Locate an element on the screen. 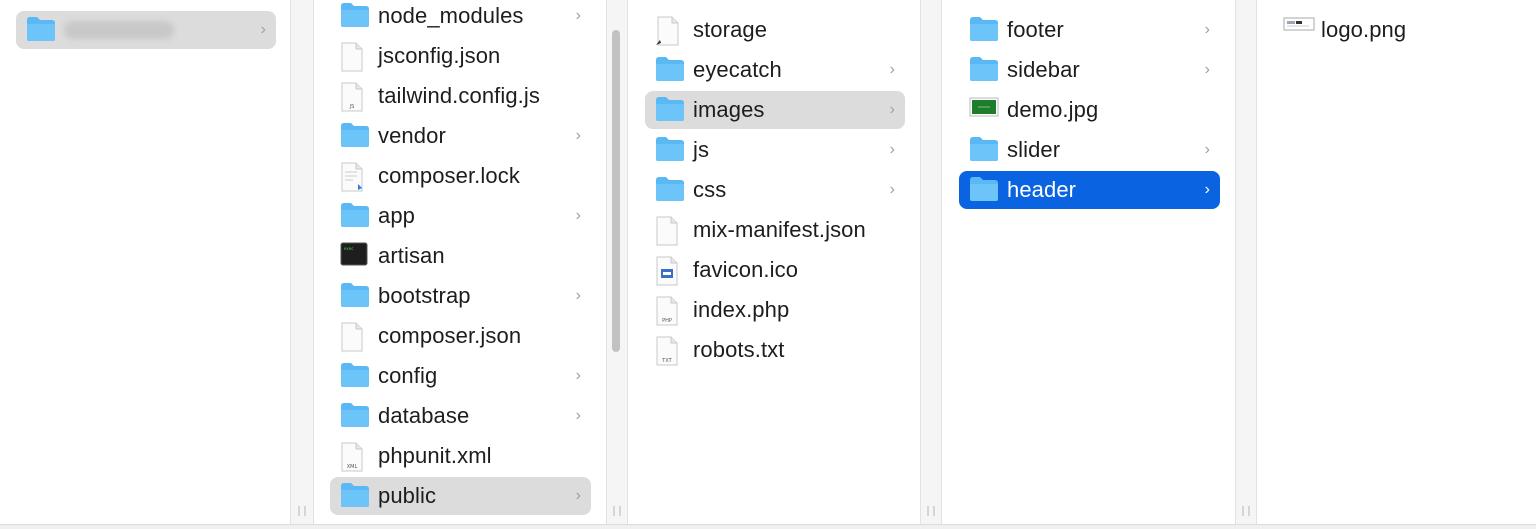 The width and height of the screenshot is (1536, 529). list-item: logo.png is located at coordinates (1398, 30).